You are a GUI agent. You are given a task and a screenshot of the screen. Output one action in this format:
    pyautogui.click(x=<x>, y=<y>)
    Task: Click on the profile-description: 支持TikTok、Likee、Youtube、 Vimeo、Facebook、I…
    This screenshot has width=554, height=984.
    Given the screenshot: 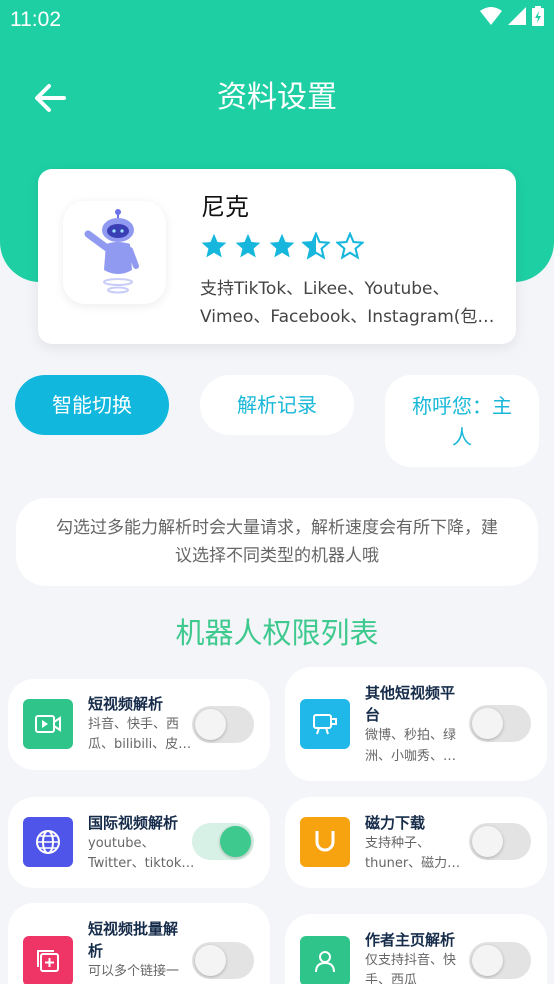 What is the action you would take?
    pyautogui.click(x=350, y=303)
    